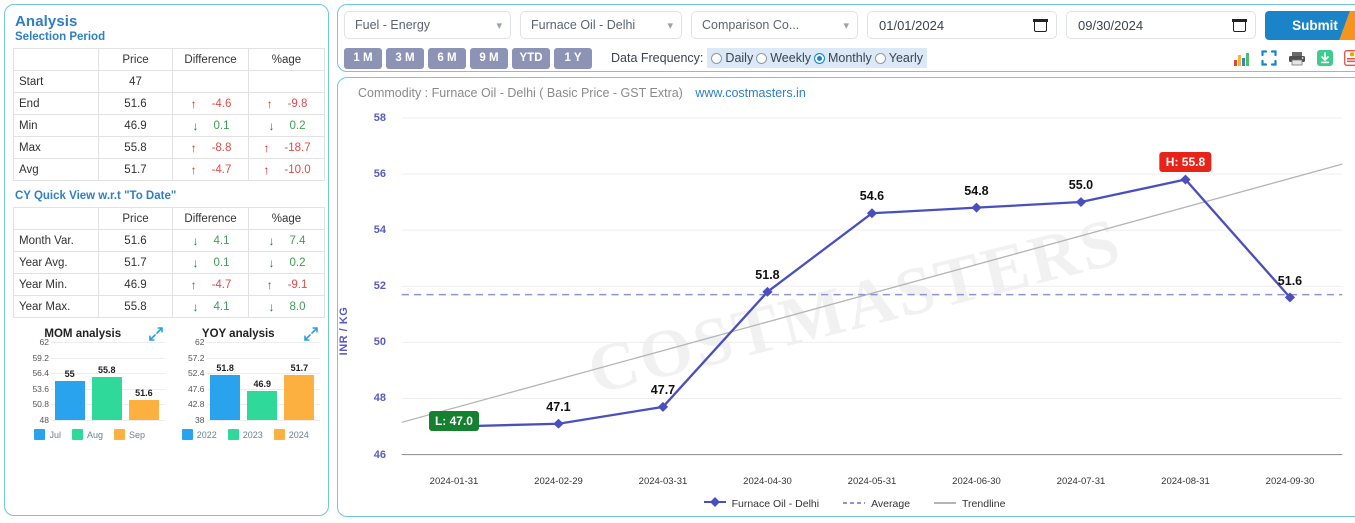 The image size is (1355, 523). I want to click on col-header-pctage: %age, so click(286, 218).